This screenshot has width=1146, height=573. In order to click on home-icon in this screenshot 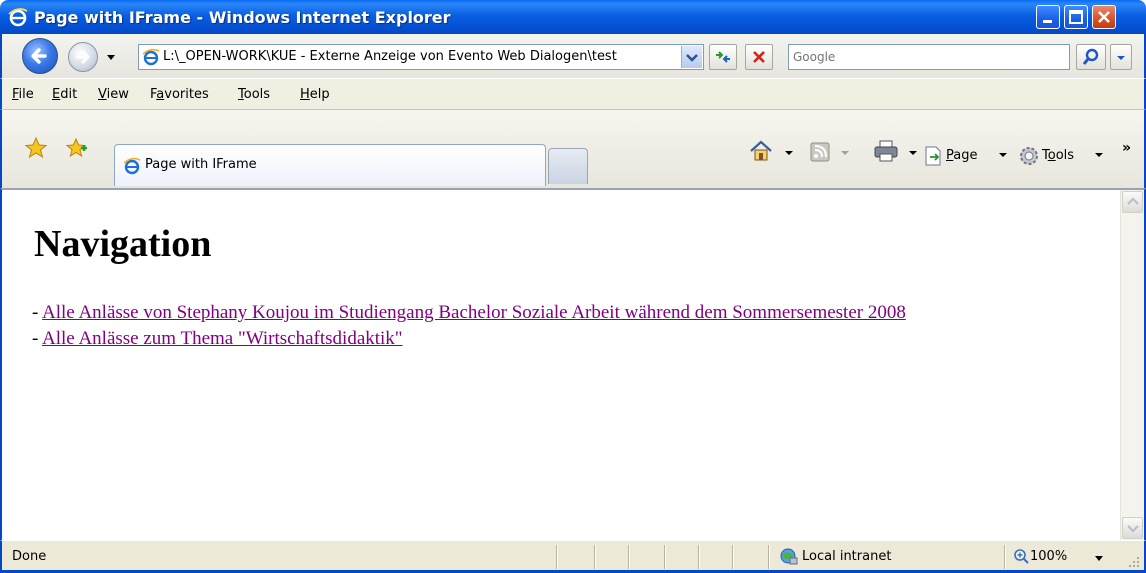, I will do `click(761, 151)`.